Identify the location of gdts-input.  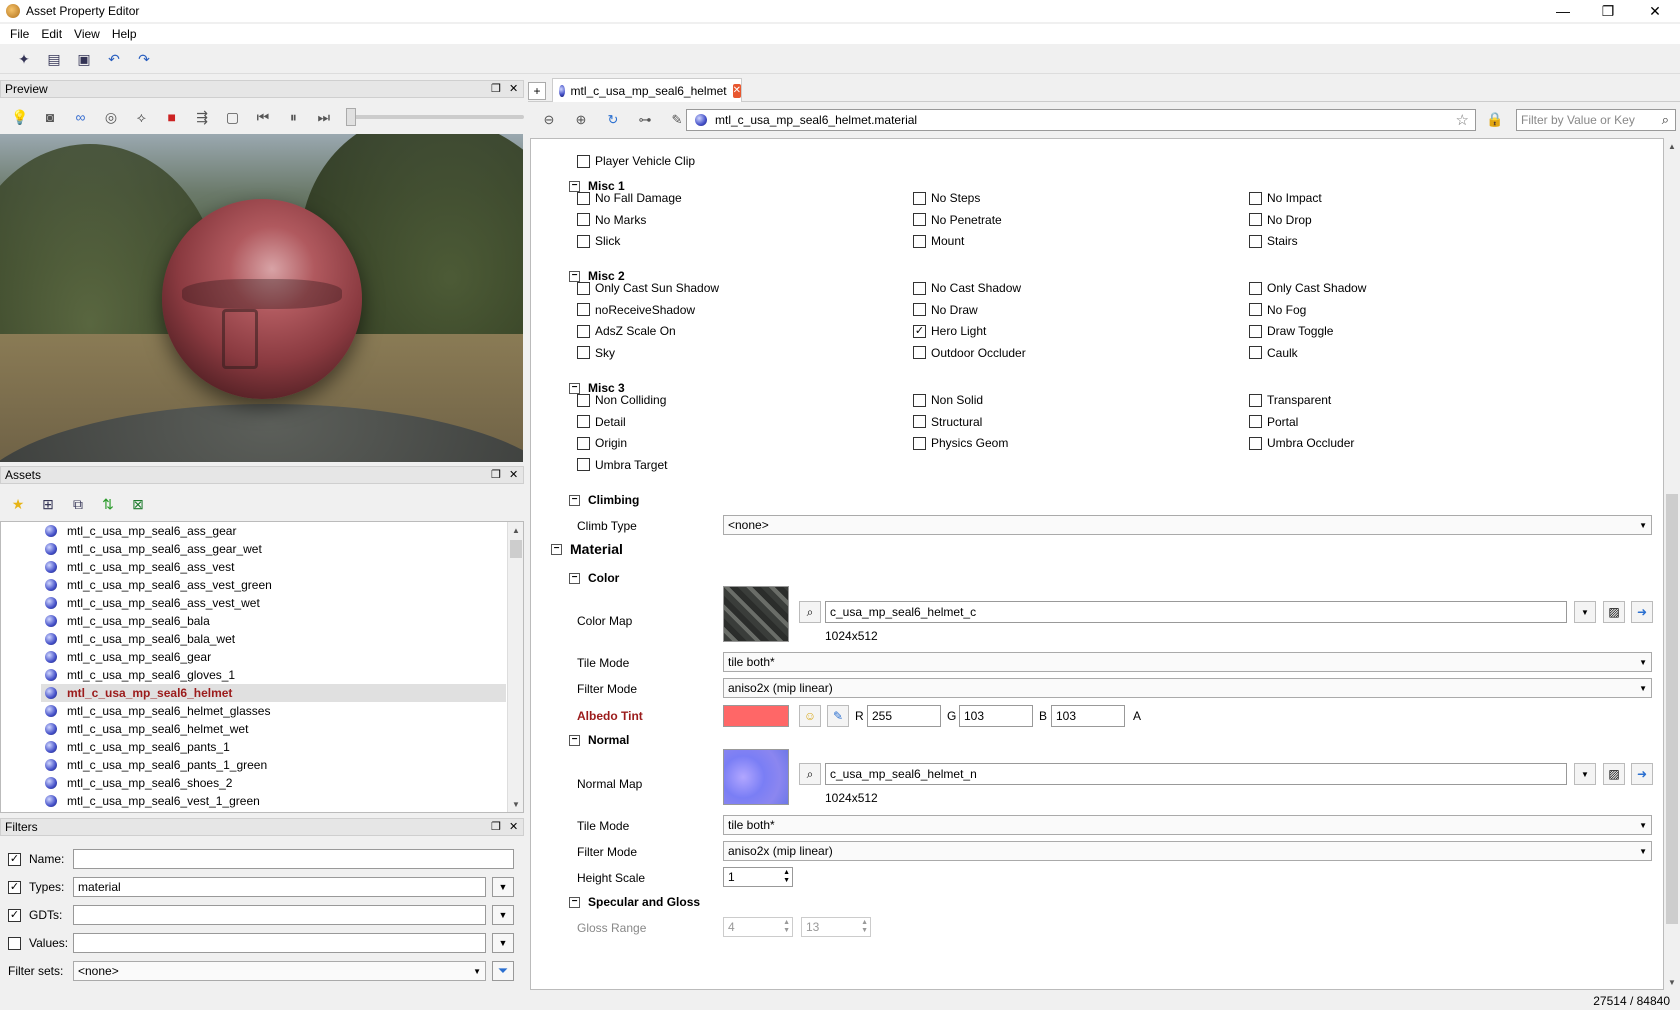
(279, 915).